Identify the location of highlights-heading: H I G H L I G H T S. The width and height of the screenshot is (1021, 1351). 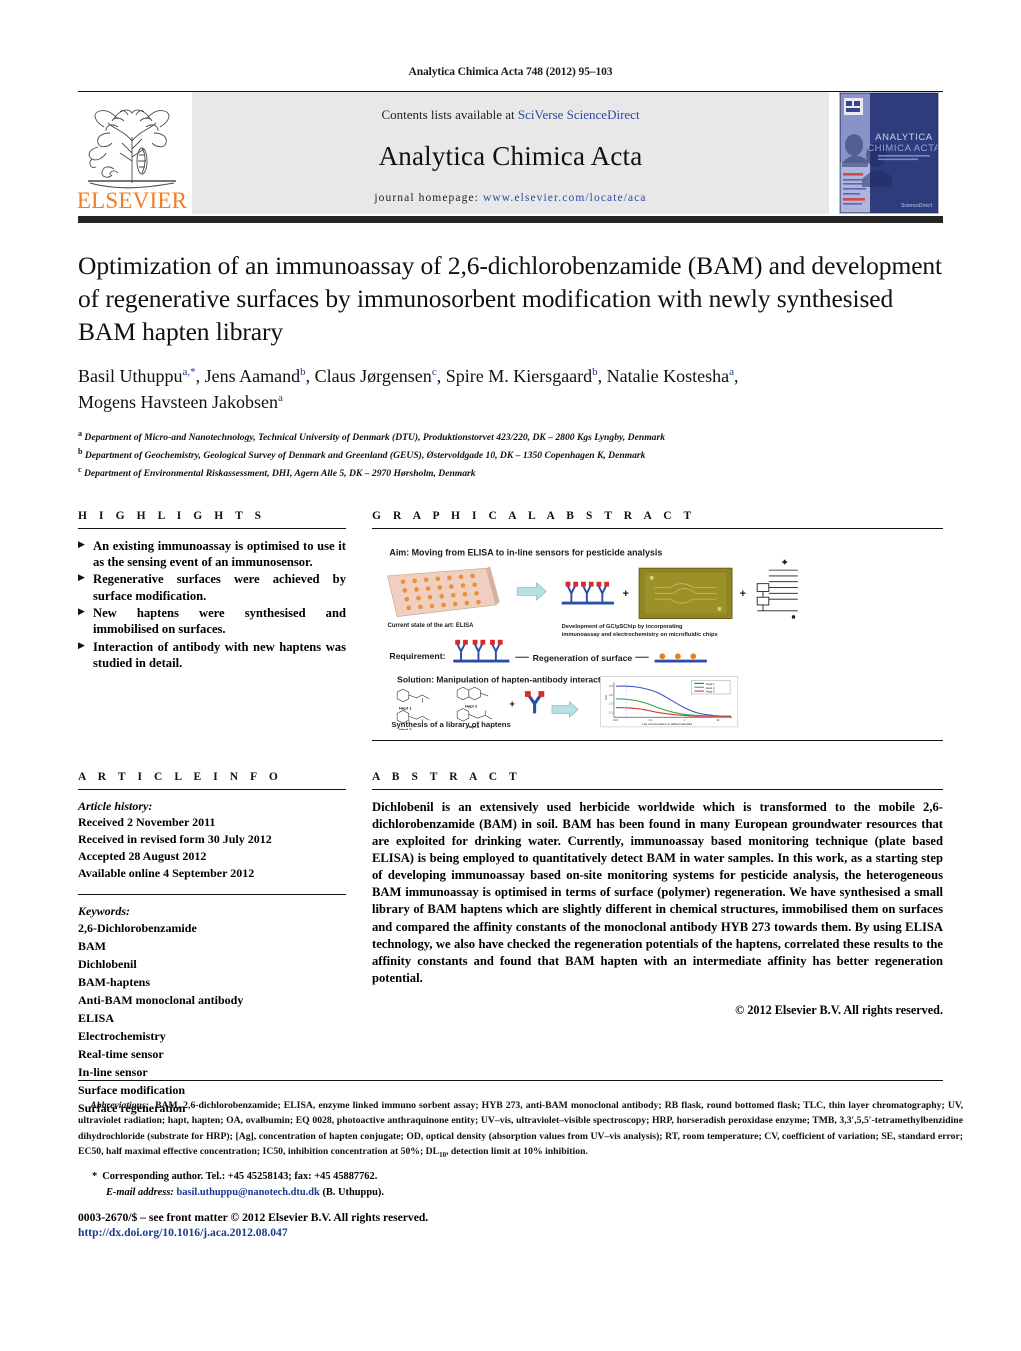
(172, 515).